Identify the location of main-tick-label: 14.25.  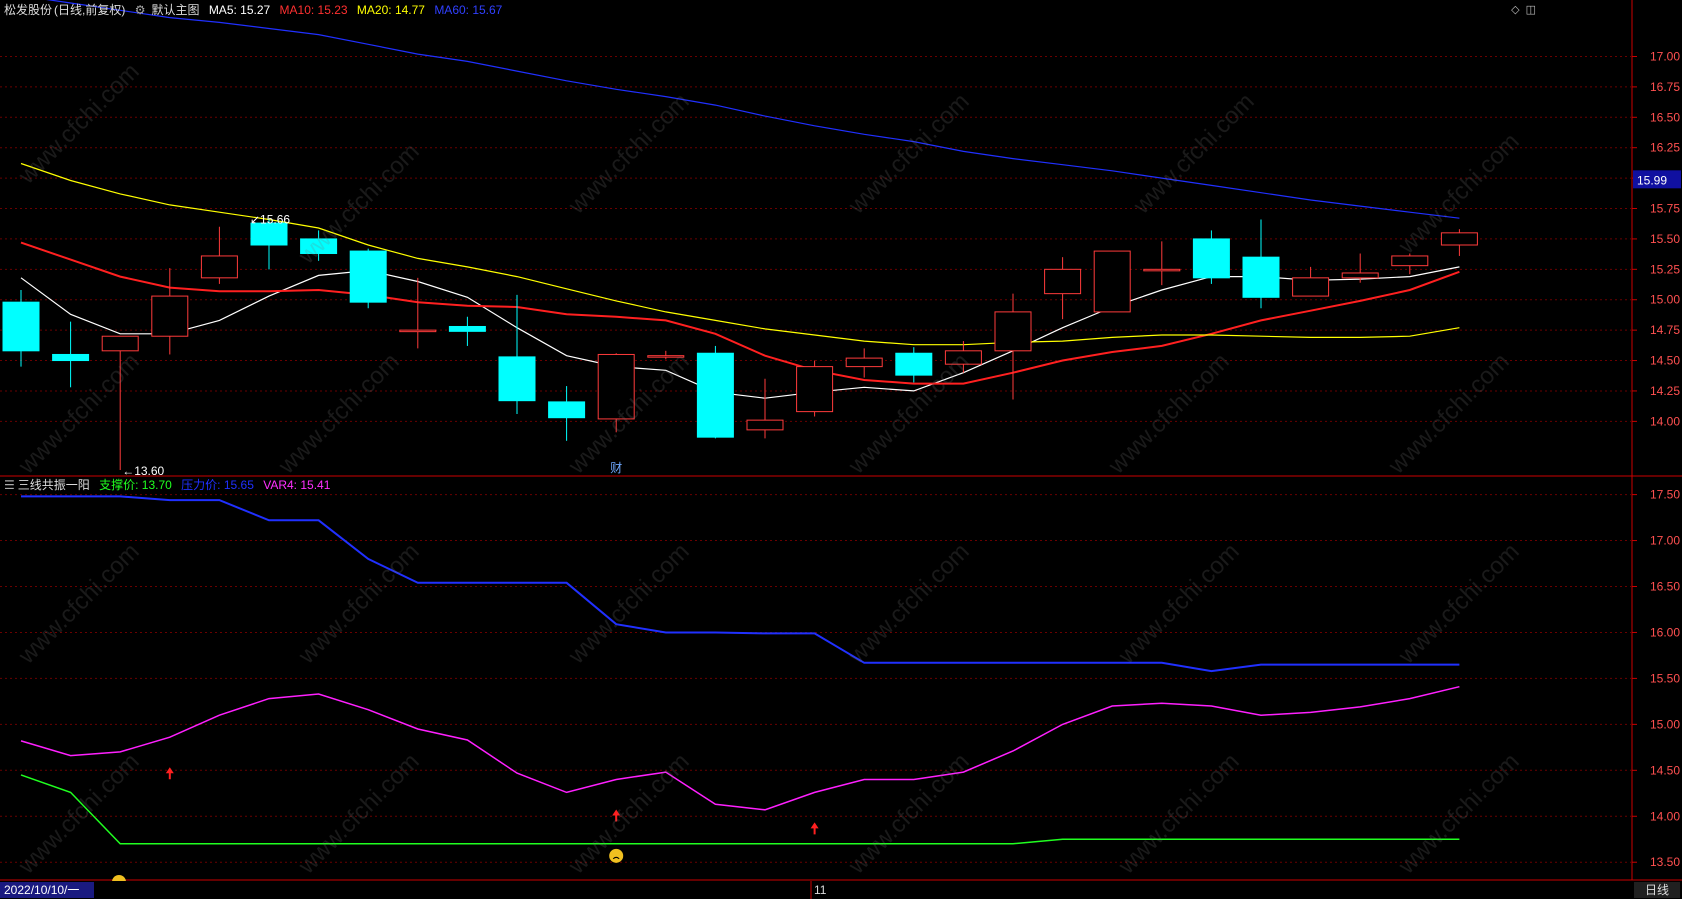
(1665, 391).